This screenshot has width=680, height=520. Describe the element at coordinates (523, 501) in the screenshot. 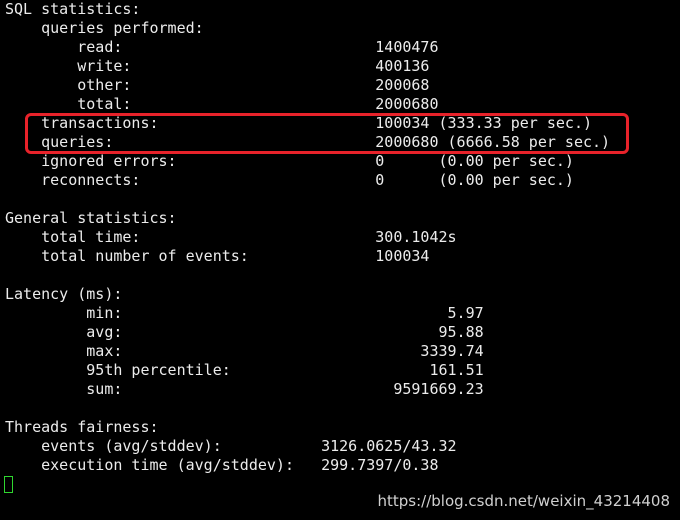

I see `watermark-text: https://blog.csdn.net/weixin_43214408` at that location.